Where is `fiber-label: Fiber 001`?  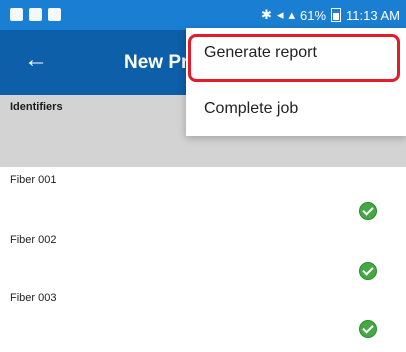
fiber-label: Fiber 001 is located at coordinates (33, 180).